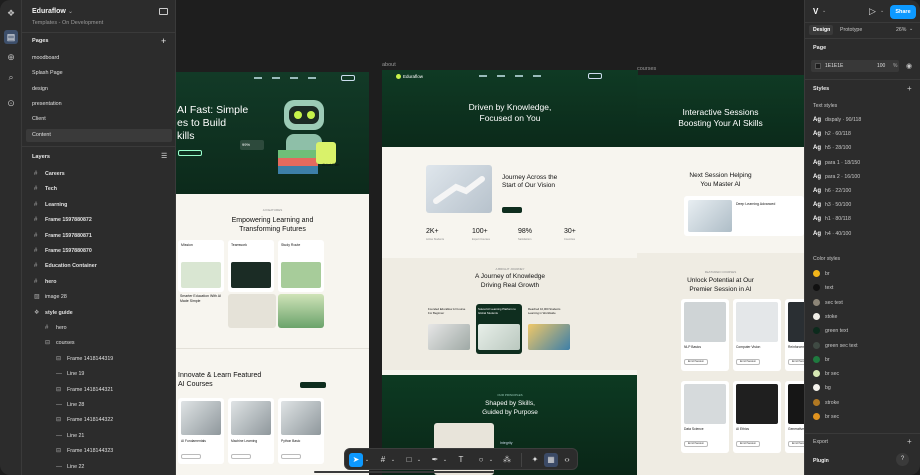  What do you see at coordinates (481, 460) in the screenshot?
I see `comment-tool-icon: ○` at bounding box center [481, 460].